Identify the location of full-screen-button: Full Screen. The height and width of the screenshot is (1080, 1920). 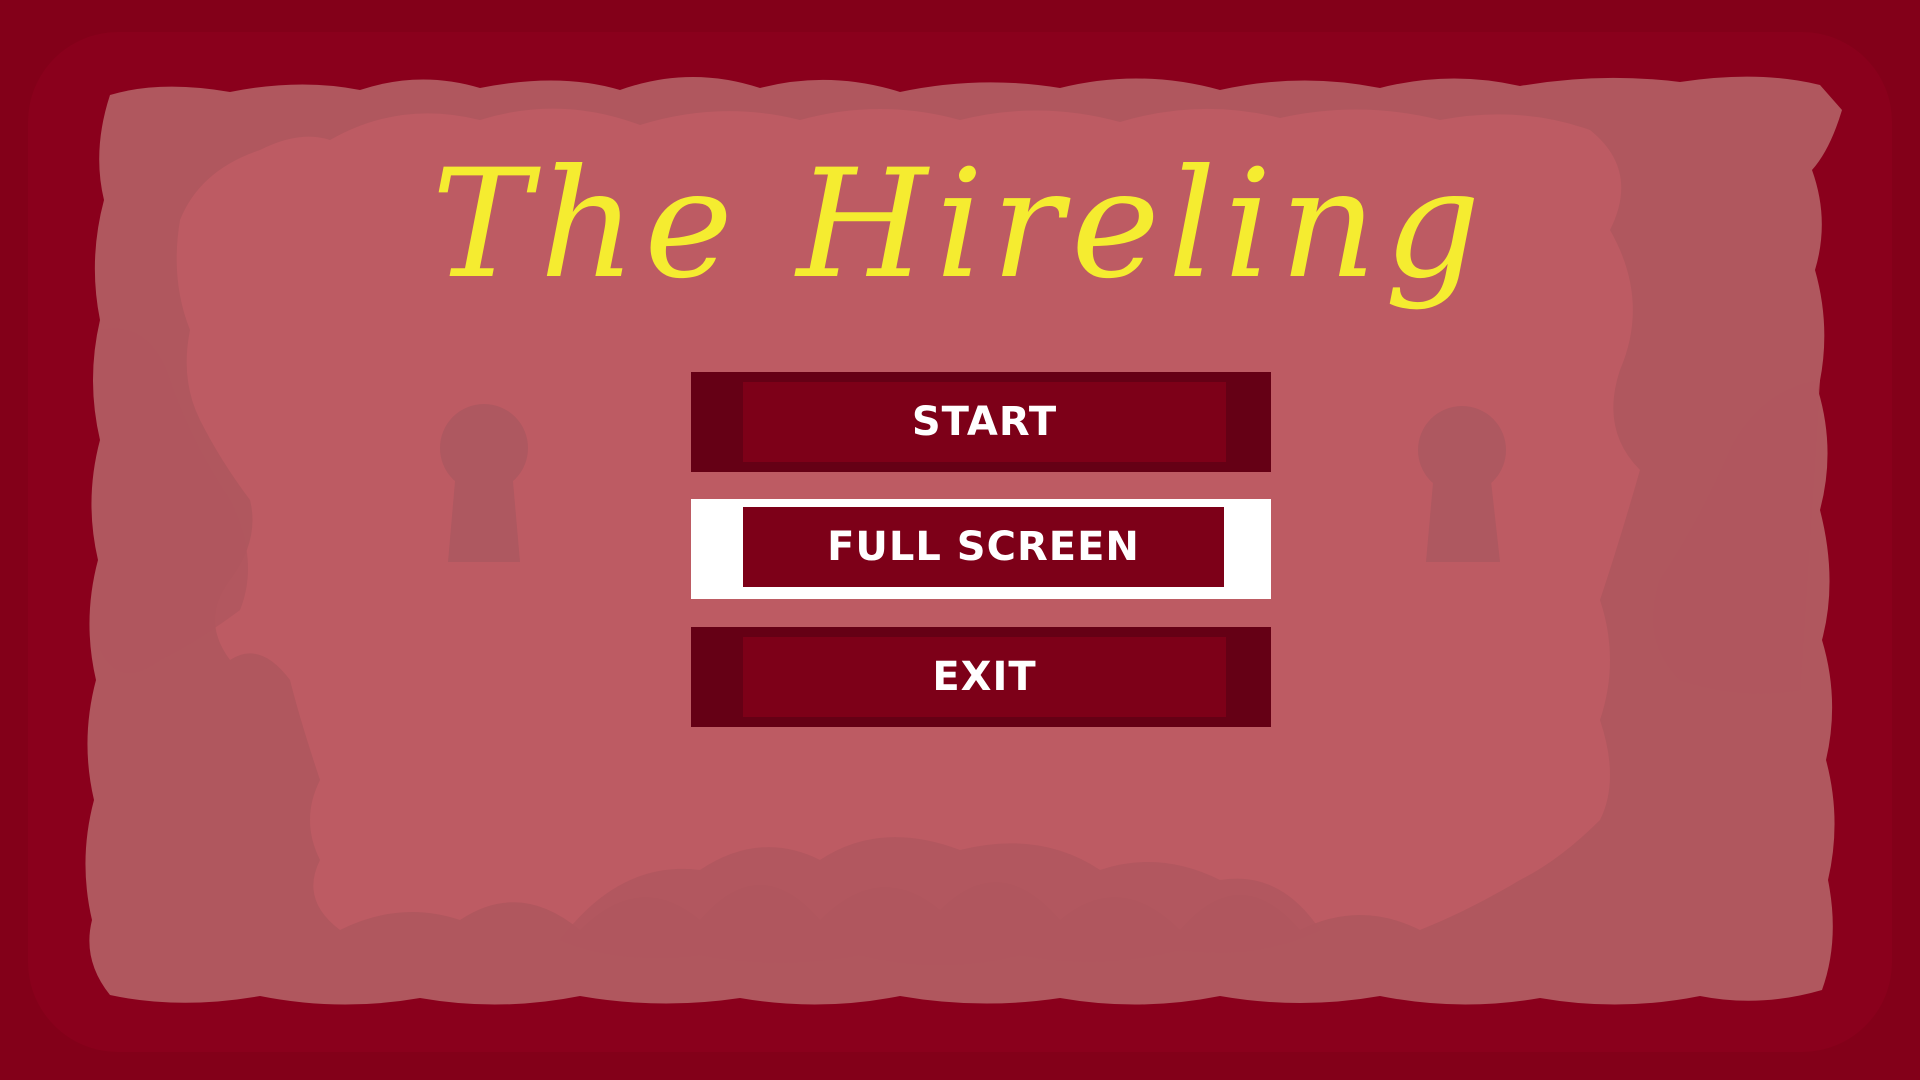
(981, 549).